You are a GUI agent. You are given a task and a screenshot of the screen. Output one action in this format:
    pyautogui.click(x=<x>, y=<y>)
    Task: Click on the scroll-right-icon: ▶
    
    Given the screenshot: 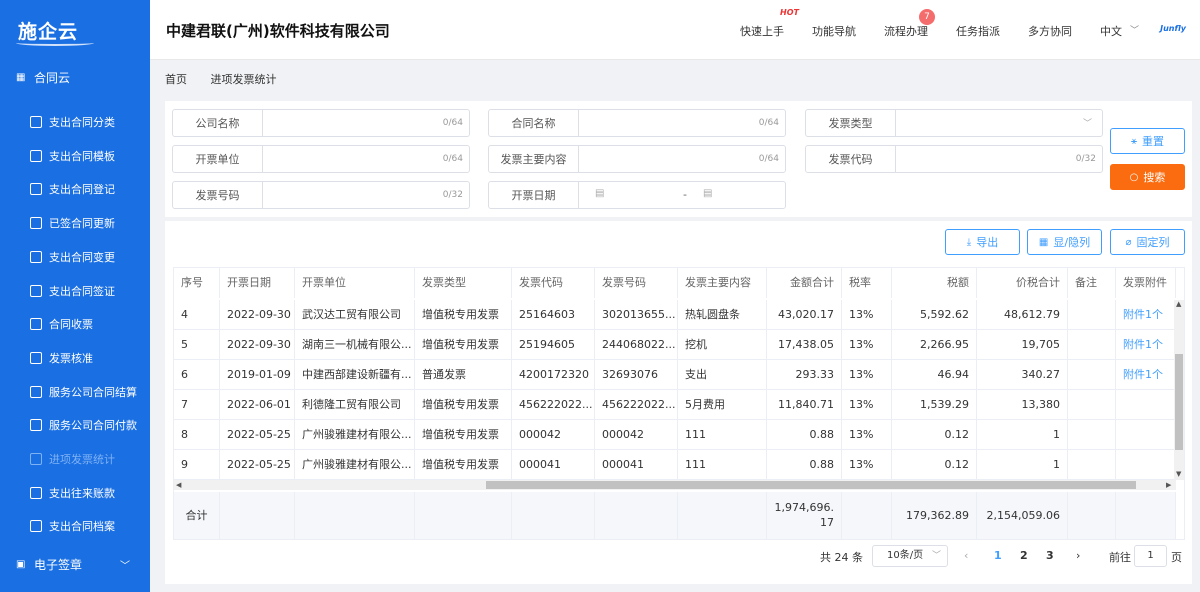 What is the action you would take?
    pyautogui.click(x=1168, y=485)
    